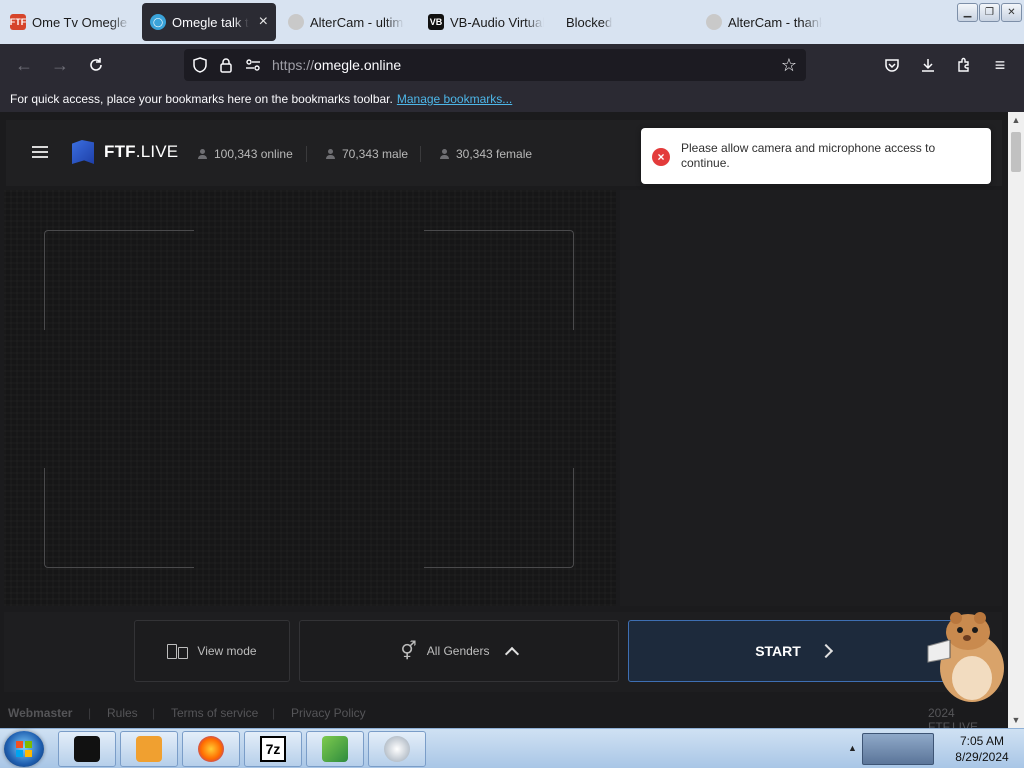  What do you see at coordinates (589, 22) in the screenshot?
I see `tab-title: Blocked` at bounding box center [589, 22].